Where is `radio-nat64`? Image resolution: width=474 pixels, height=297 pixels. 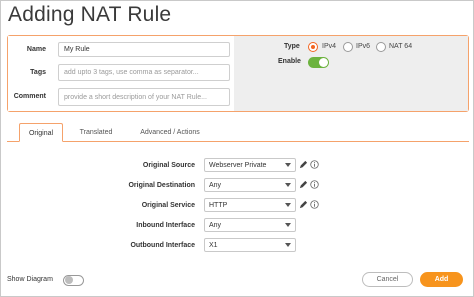 radio-nat64 is located at coordinates (381, 47).